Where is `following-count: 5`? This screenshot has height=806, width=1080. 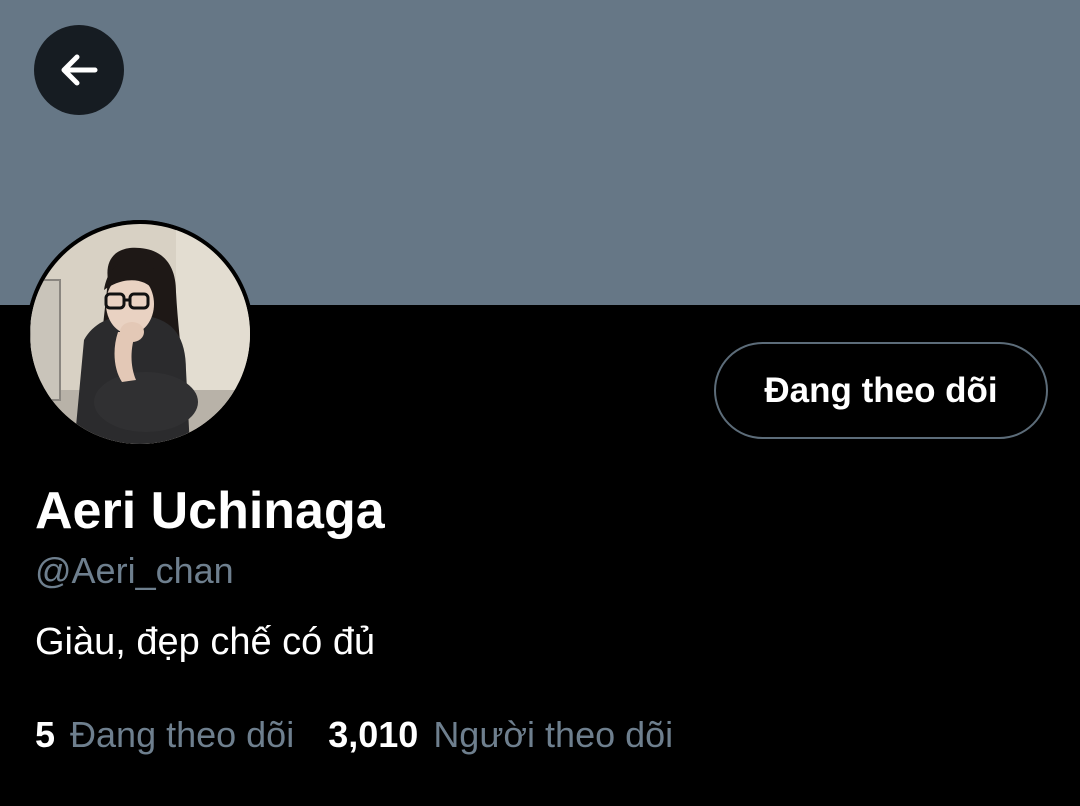
following-count: 5 is located at coordinates (45, 734).